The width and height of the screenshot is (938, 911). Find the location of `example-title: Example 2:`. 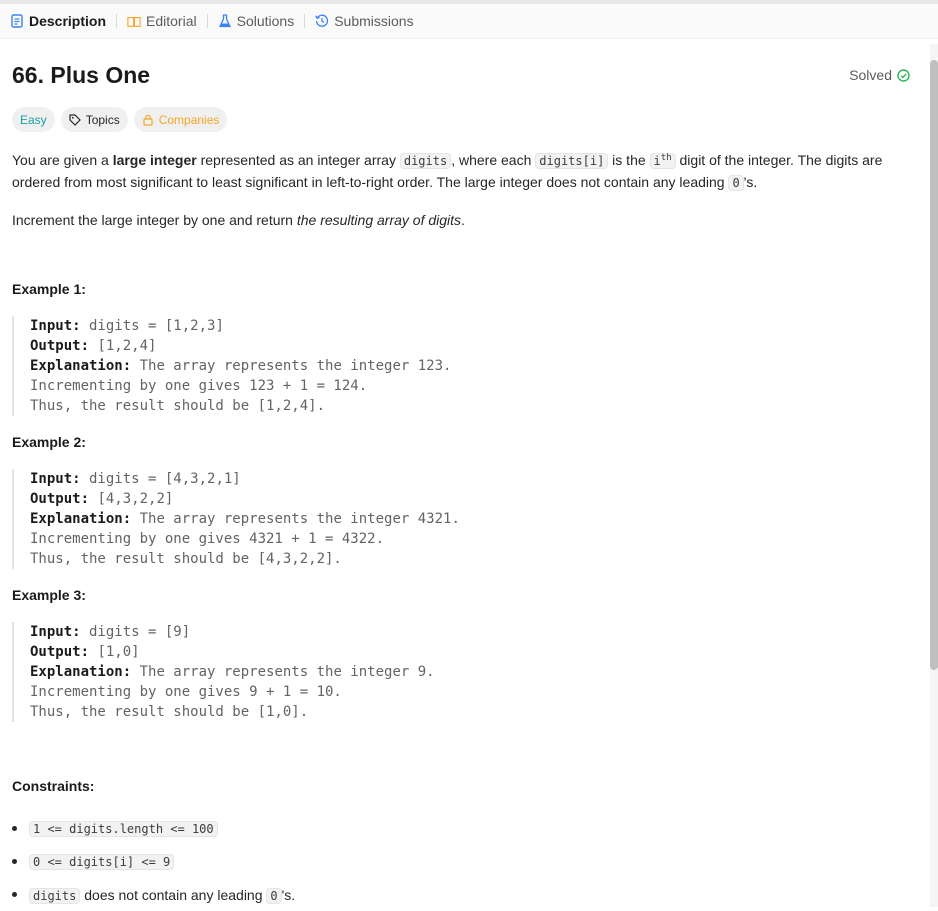

example-title: Example 2: is located at coordinates (49, 442).